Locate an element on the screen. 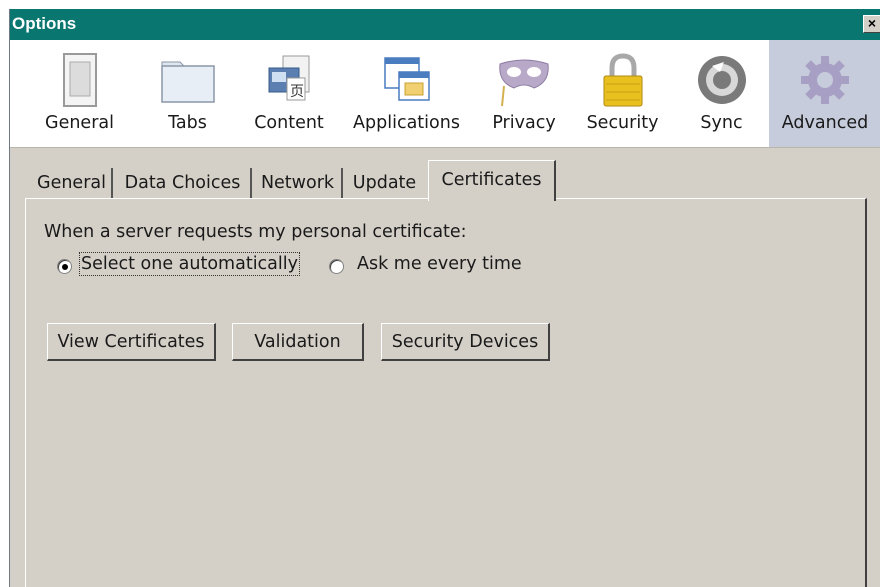  radio-label-ask-every-time: Ask me every time is located at coordinates (439, 264).